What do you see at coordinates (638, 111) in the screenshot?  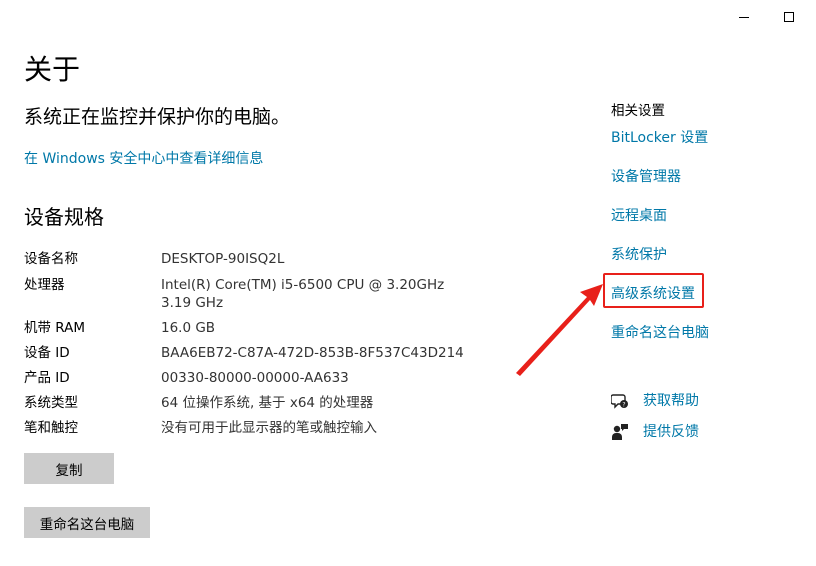 I see `related-settings-heading: 相关设置` at bounding box center [638, 111].